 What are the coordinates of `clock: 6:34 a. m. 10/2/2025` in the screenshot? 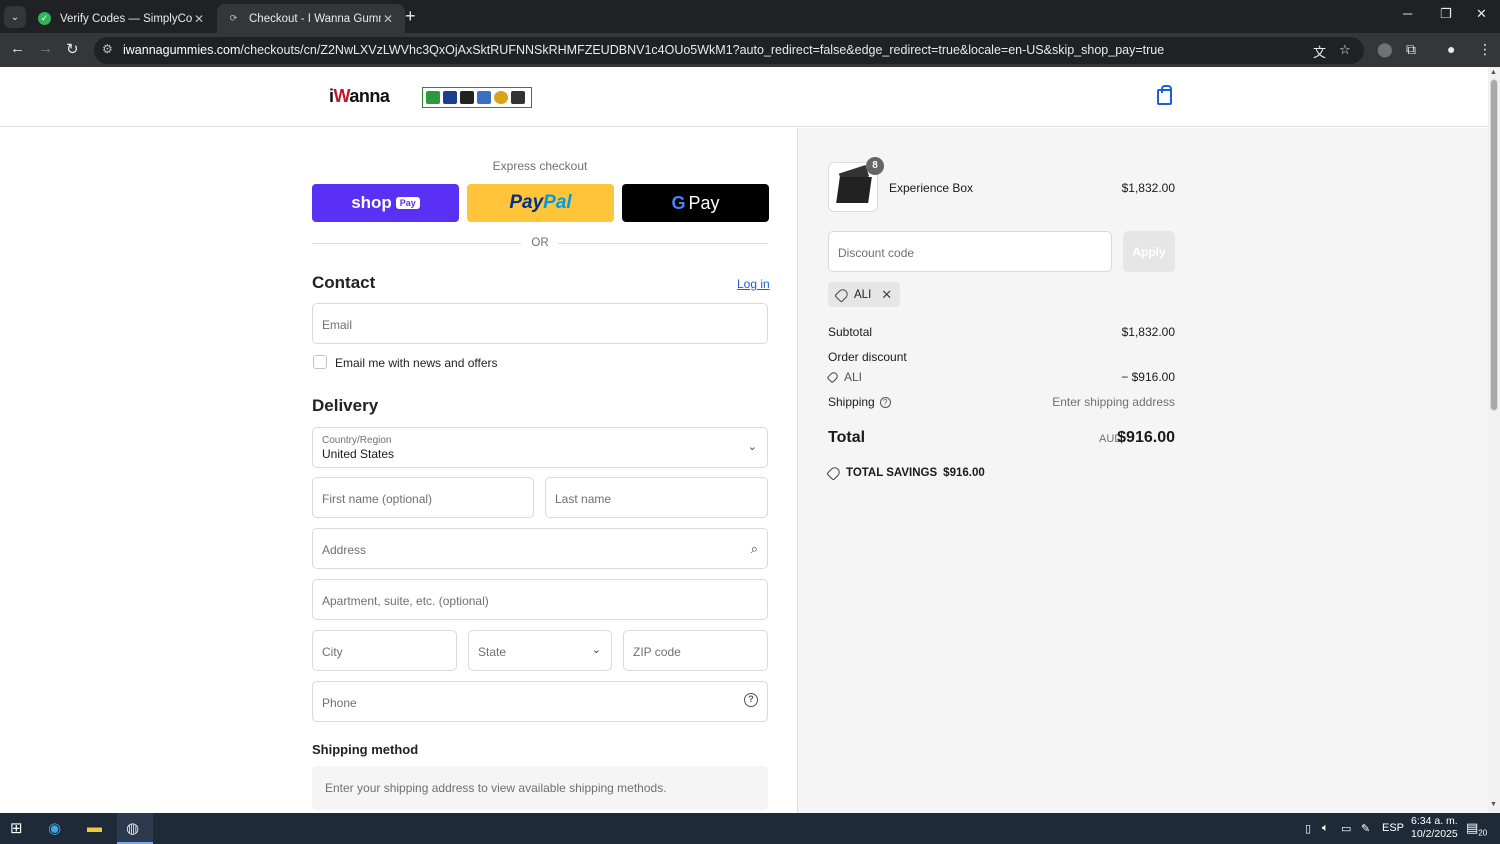 It's located at (1434, 828).